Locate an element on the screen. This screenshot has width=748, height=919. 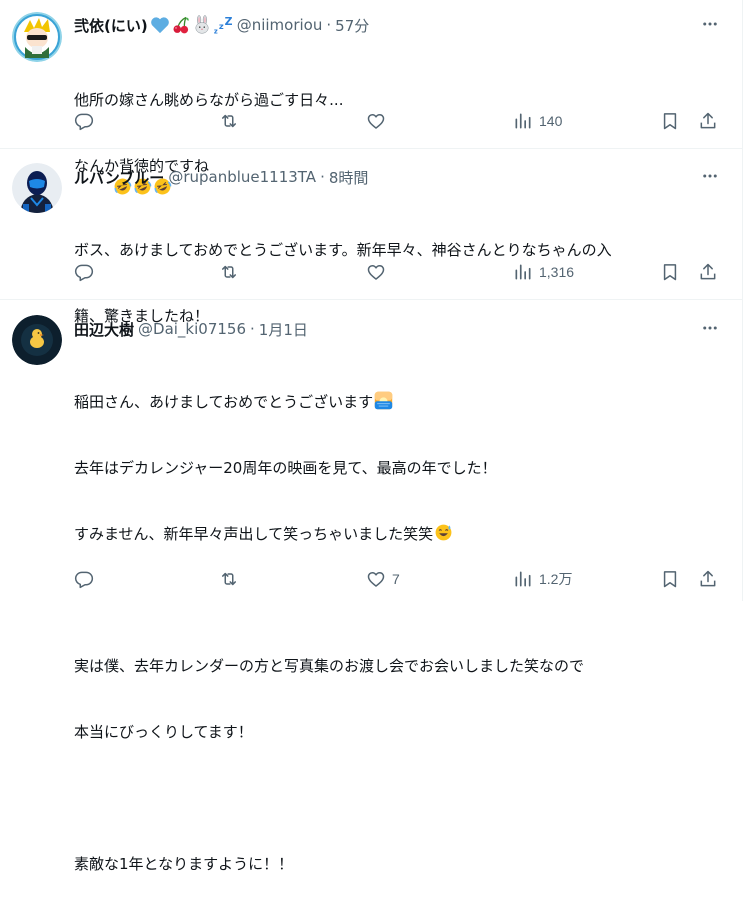
display-name: ルパンブルー is located at coordinates (119, 177).